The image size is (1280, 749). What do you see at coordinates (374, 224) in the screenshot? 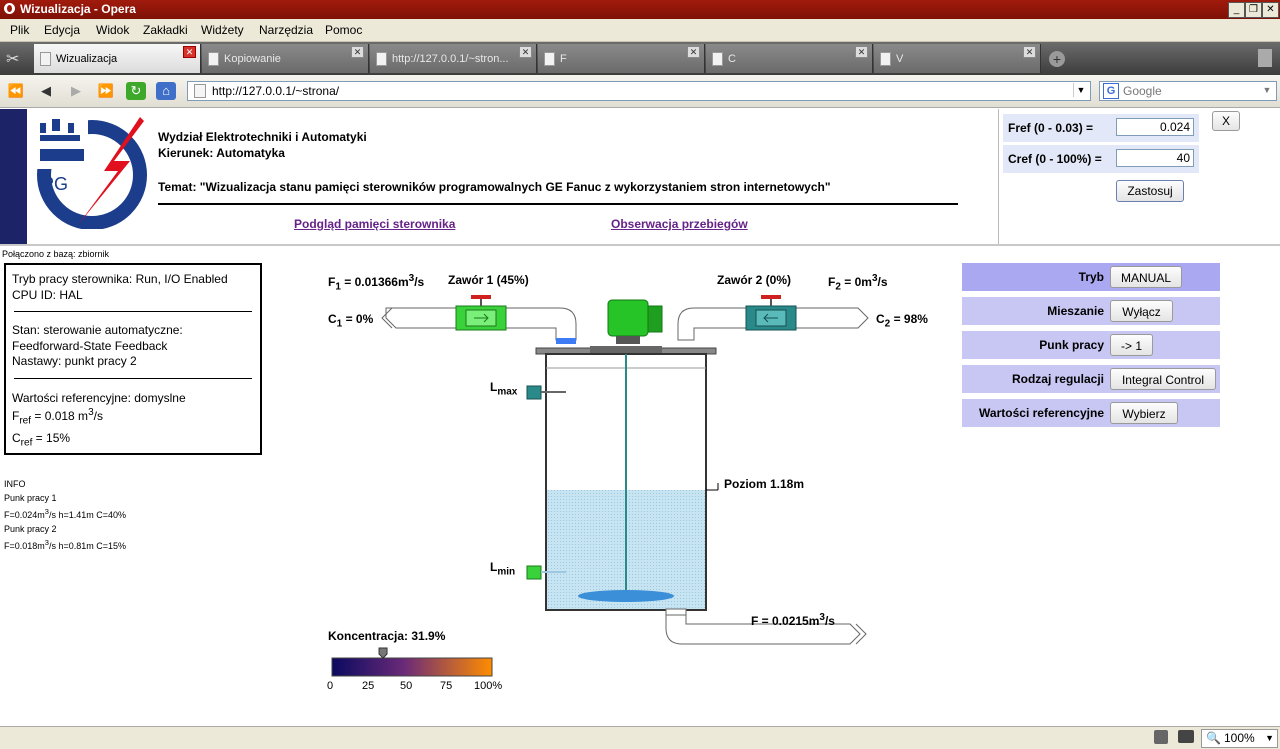
I see `link-memory-view: Podgląd pamięci sterownika` at bounding box center [374, 224].